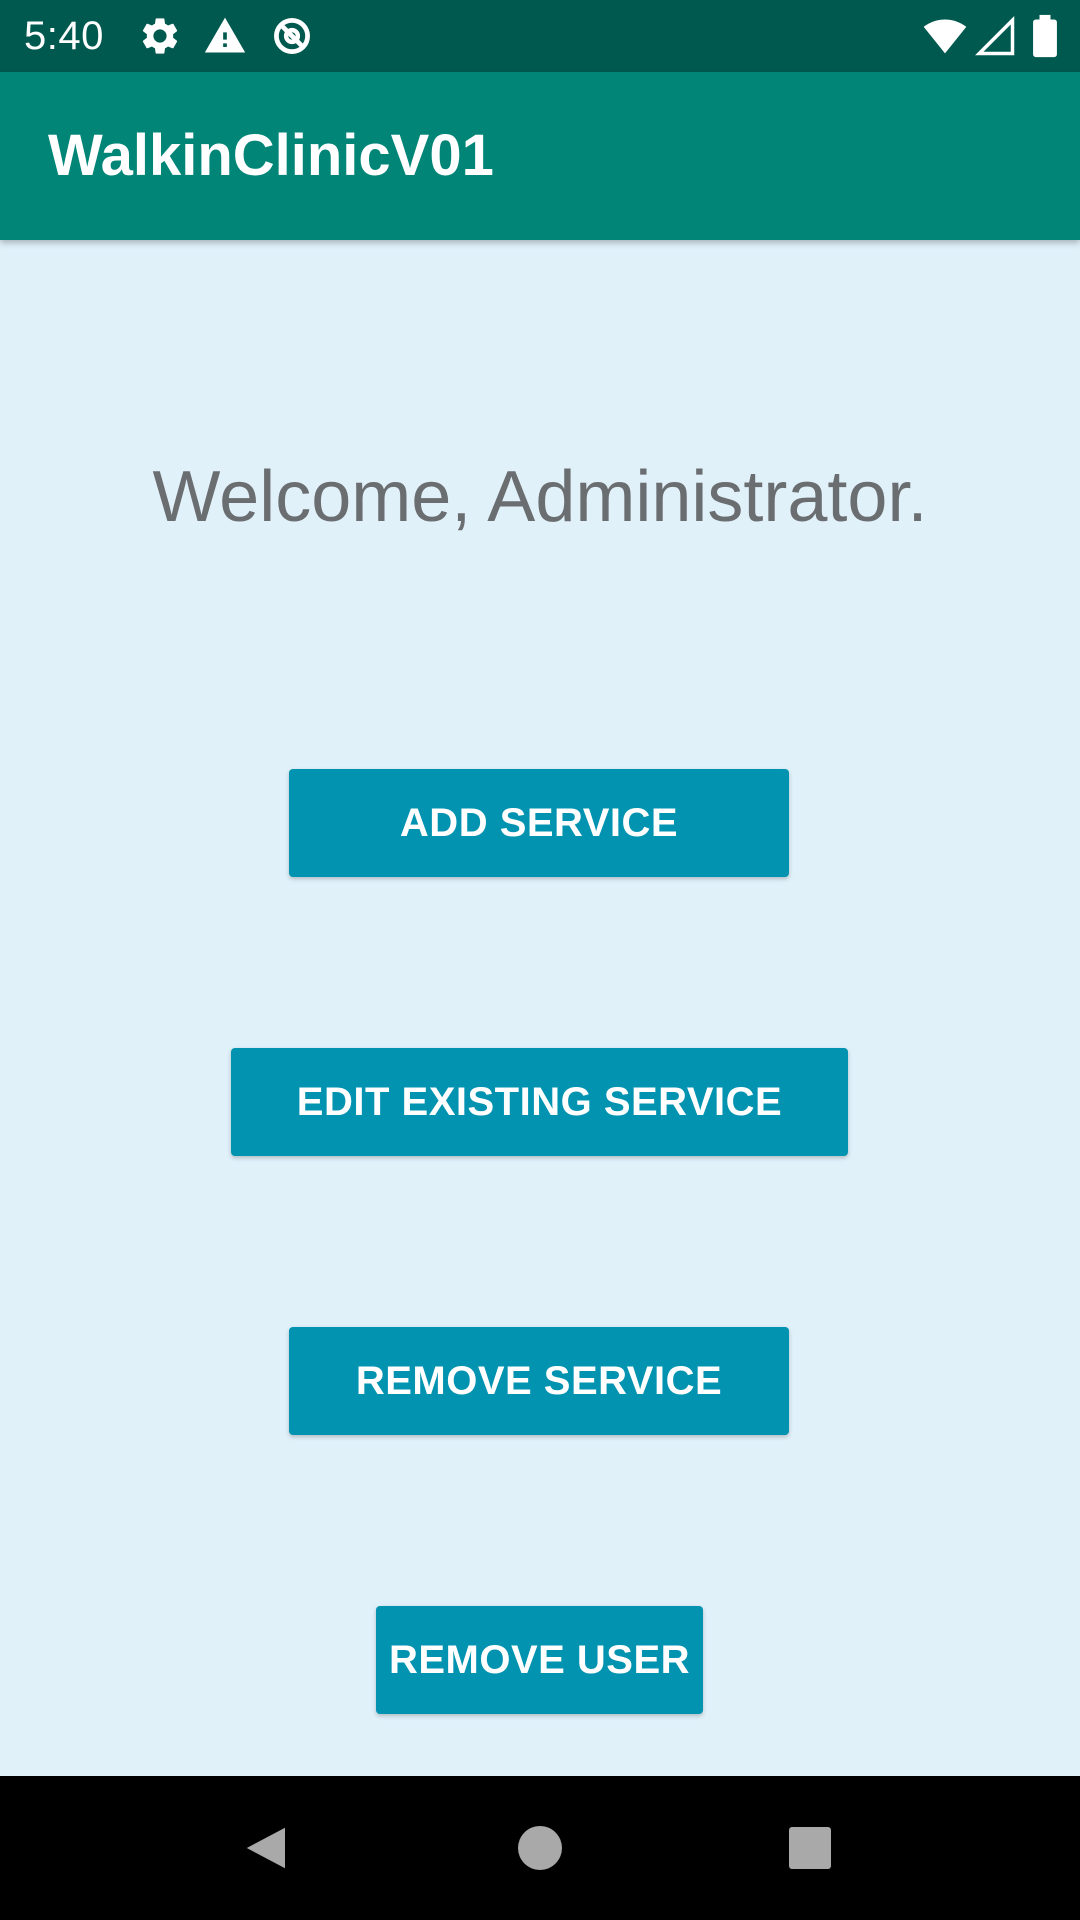  I want to click on status-time: 5:40, so click(64, 36).